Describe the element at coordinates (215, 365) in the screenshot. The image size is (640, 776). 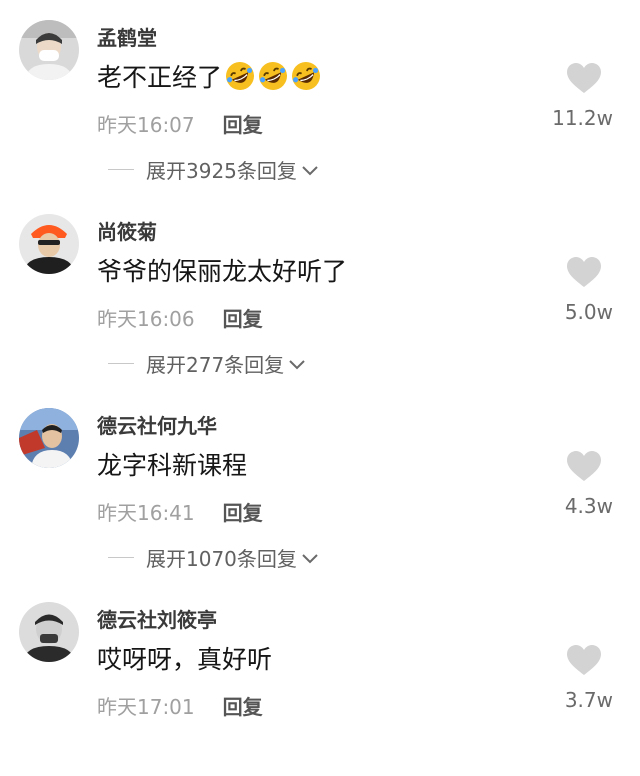
I see `expand-replies-label: 展开277条回复` at that location.